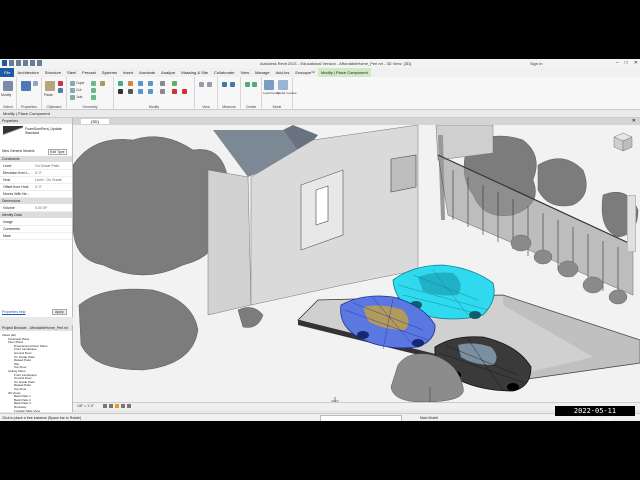  I want to click on dimension-icon, so click(232, 84).